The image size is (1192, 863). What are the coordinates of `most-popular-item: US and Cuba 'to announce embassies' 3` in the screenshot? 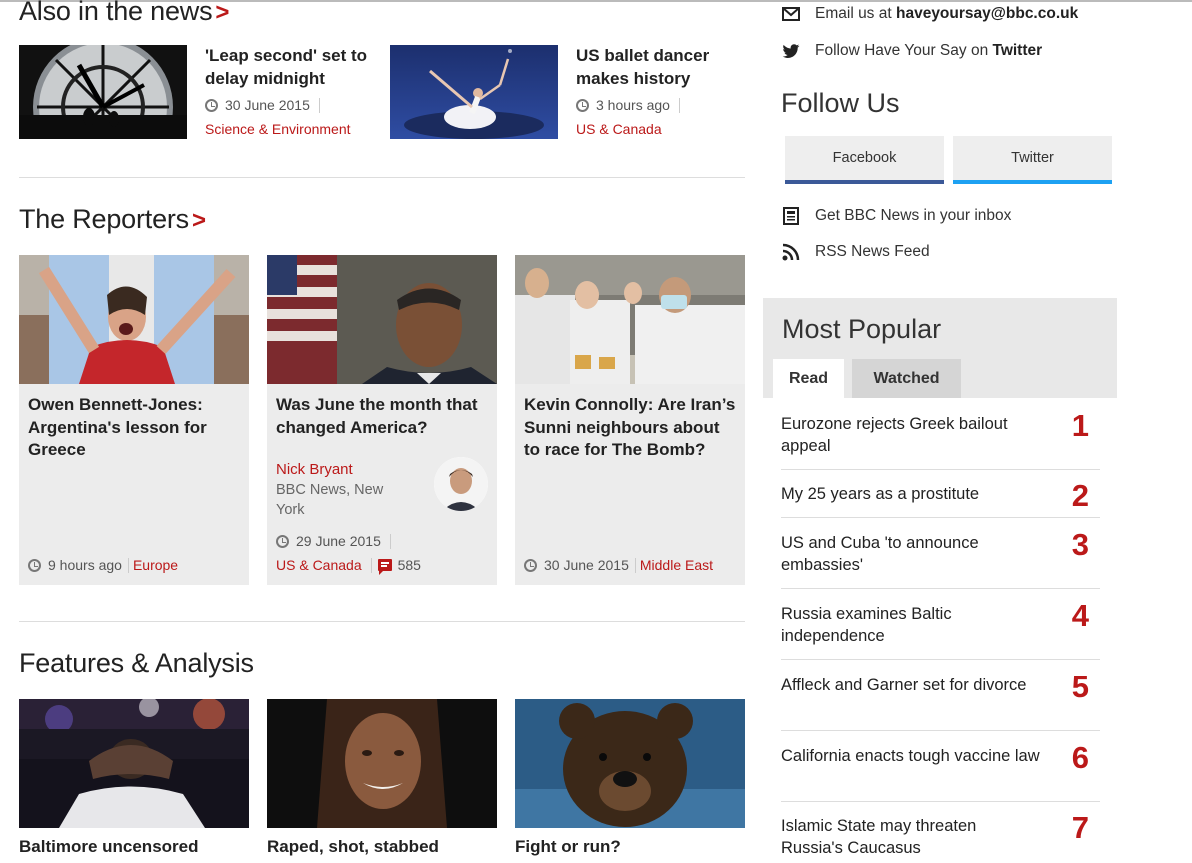 It's located at (940, 558).